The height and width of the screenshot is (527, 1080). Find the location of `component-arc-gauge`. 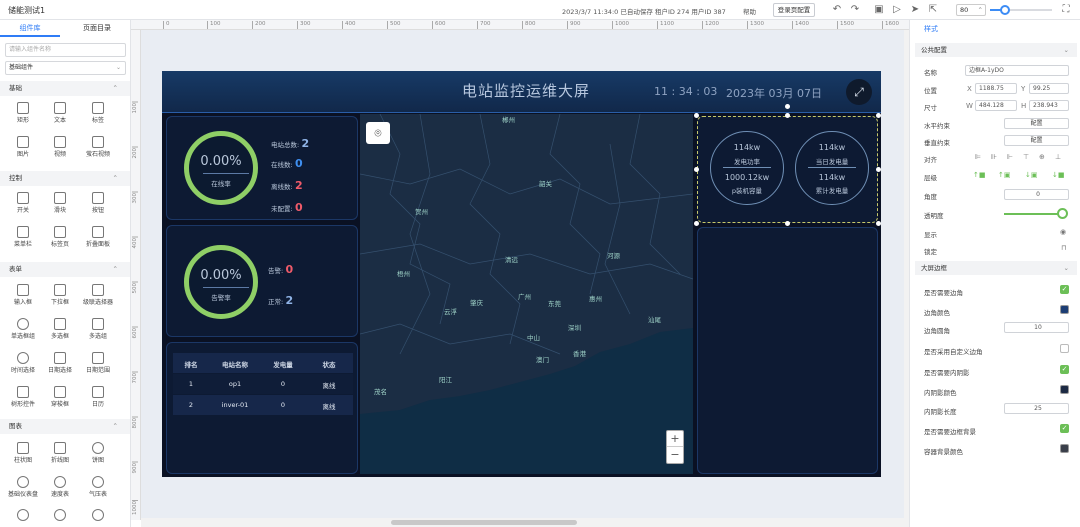

component-arc-gauge is located at coordinates (60, 517).